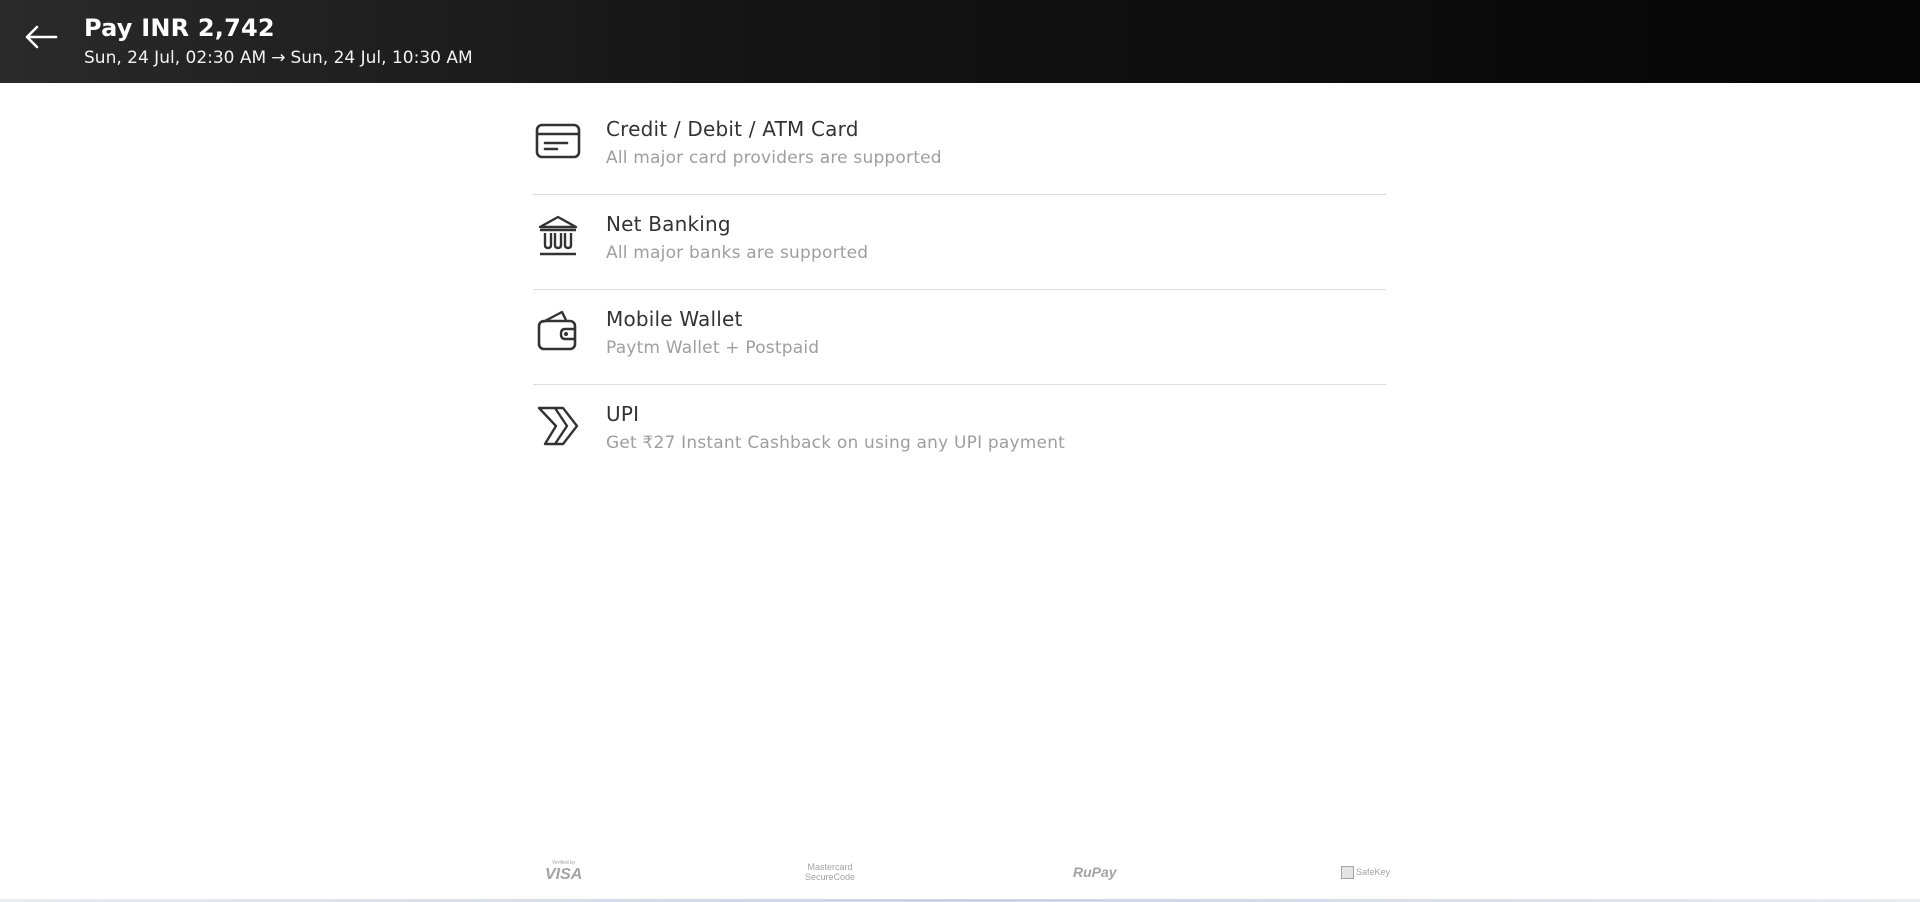  Describe the element at coordinates (558, 141) in the screenshot. I see `card-icon` at that location.